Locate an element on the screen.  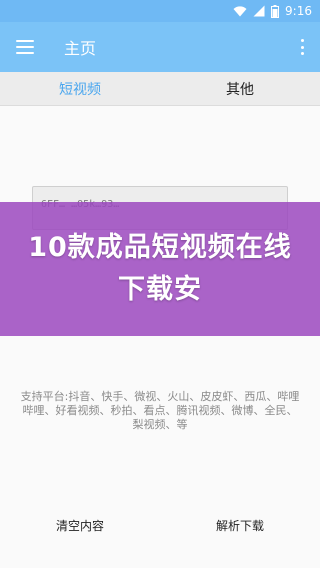
tab-bar: 短视频 其他 is located at coordinates (160, 89).